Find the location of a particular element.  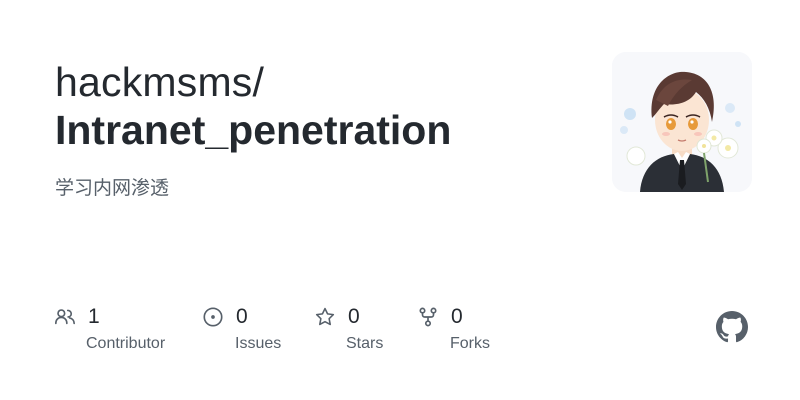

star-icon is located at coordinates (325, 316).